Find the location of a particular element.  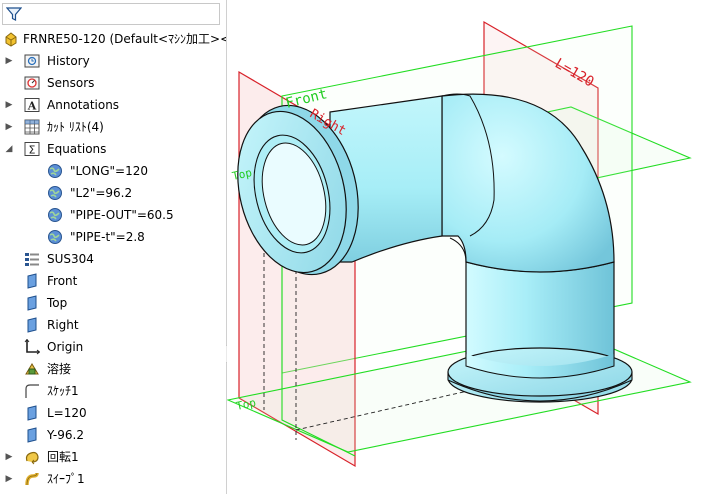

filter-icon is located at coordinates (14, 14).